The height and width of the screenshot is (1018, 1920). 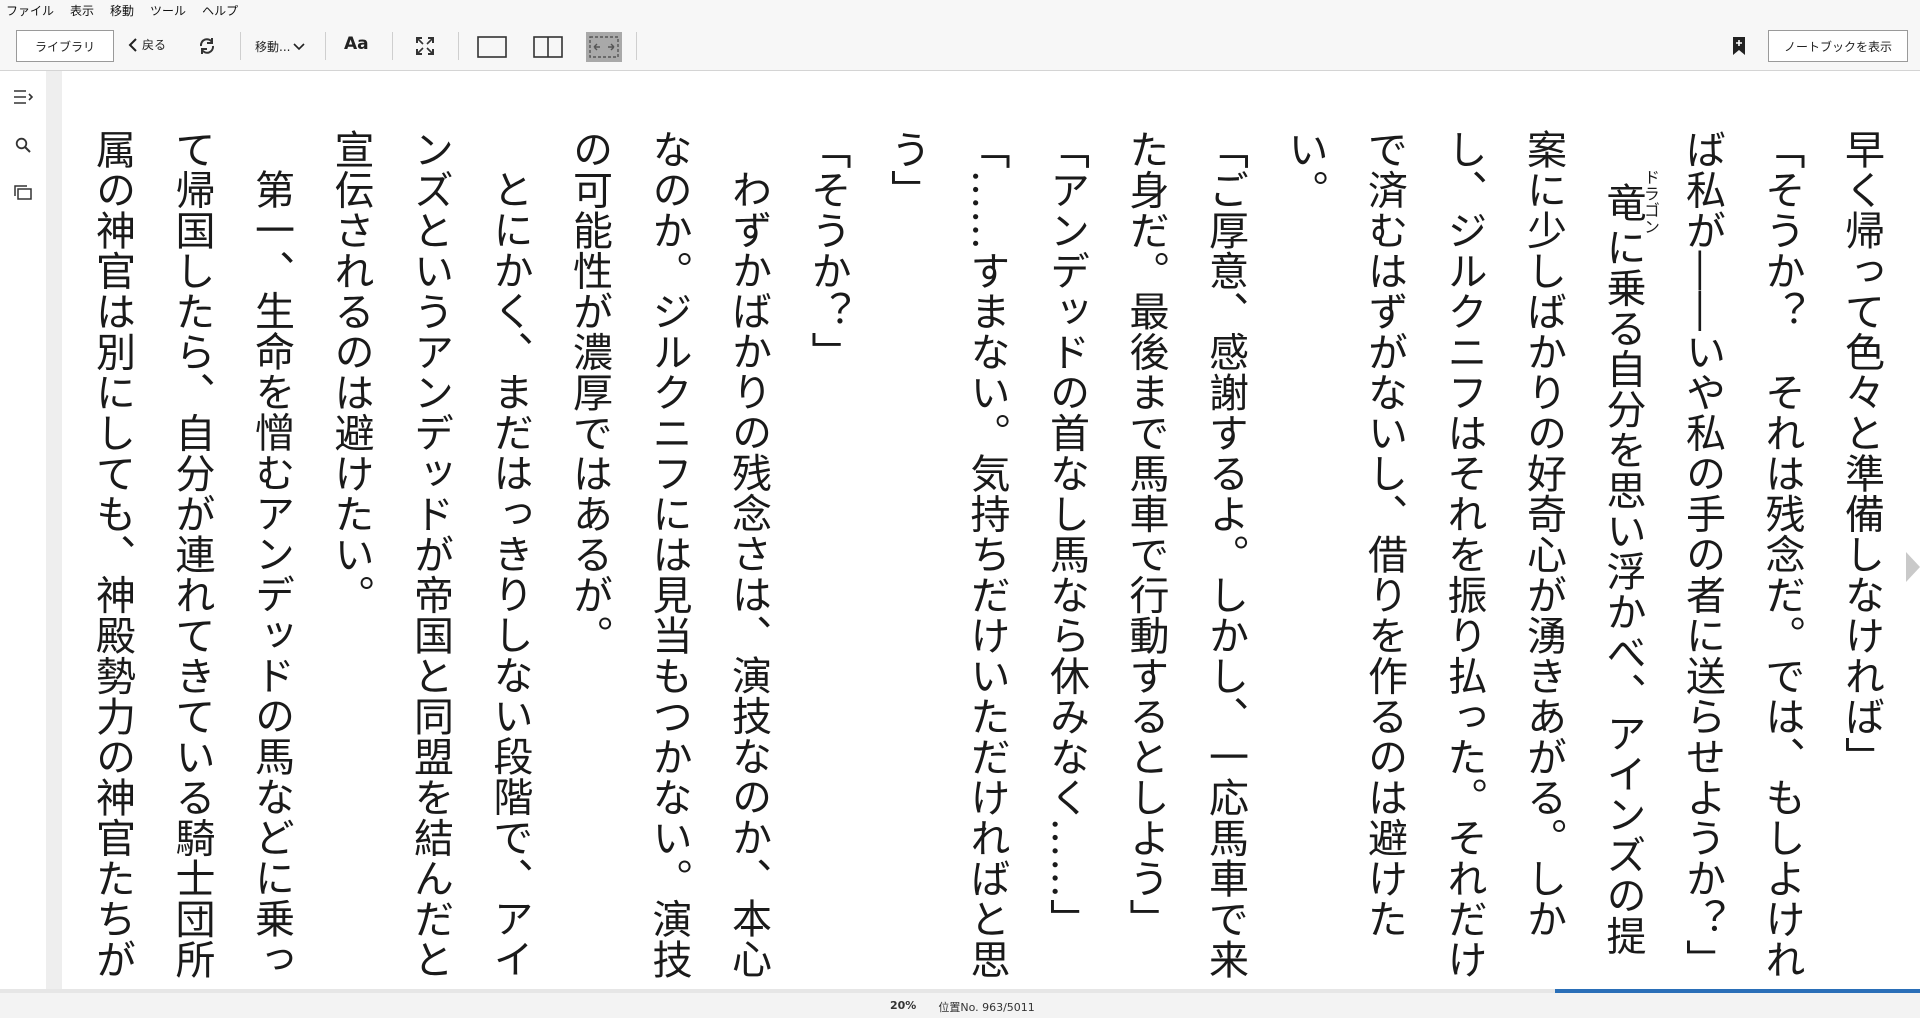 What do you see at coordinates (946, 559) in the screenshot?
I see `book-paragraph: 「……すまない。気持ちだけいただければと思う」` at bounding box center [946, 559].